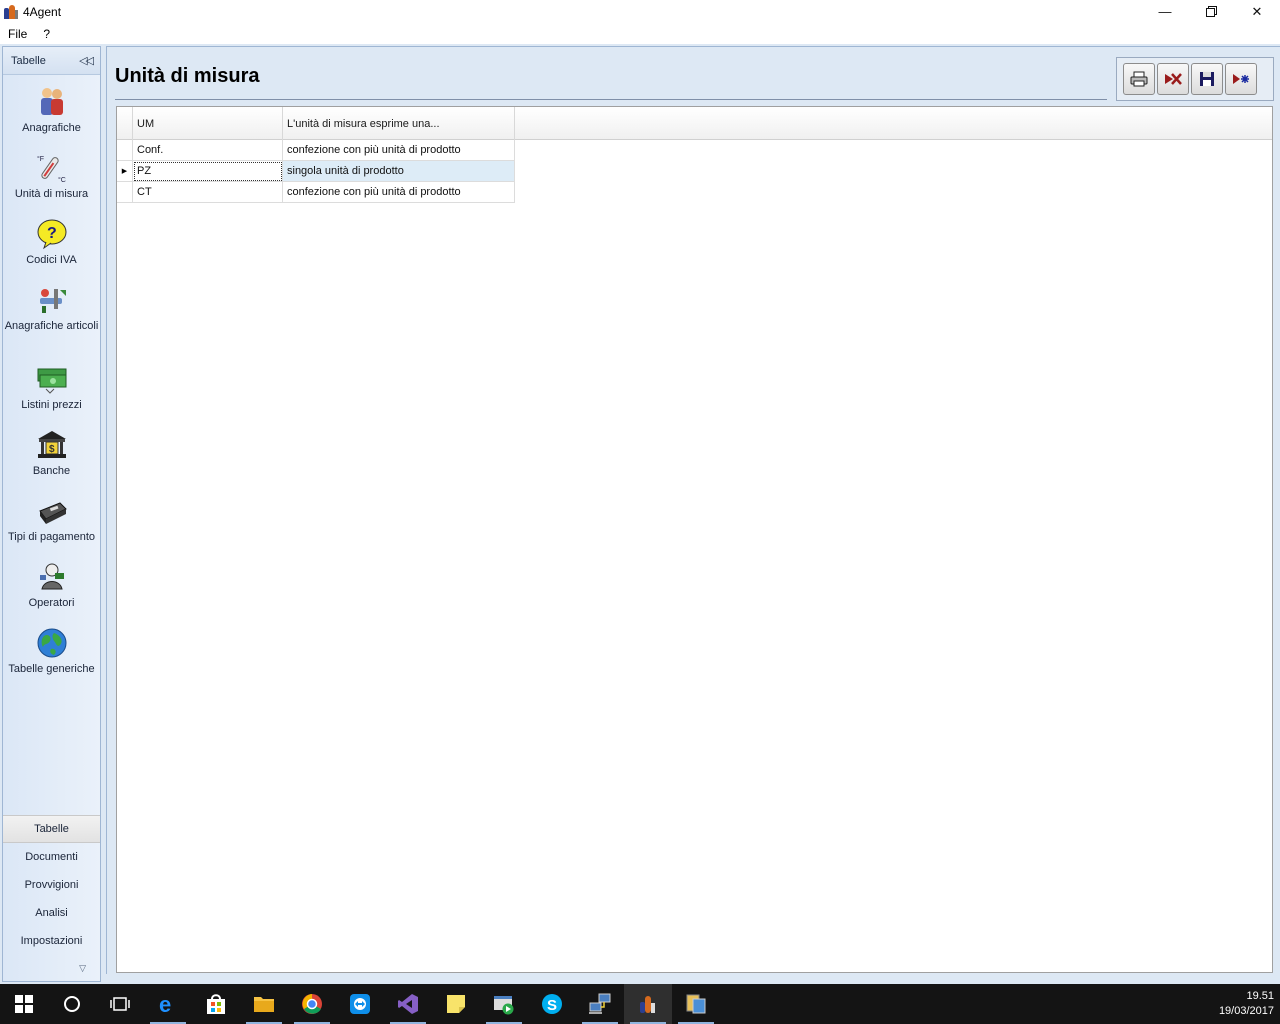 This screenshot has width=1280, height=1024. What do you see at coordinates (125, 171) in the screenshot?
I see `current-row-arrow-icon: ▶` at bounding box center [125, 171].